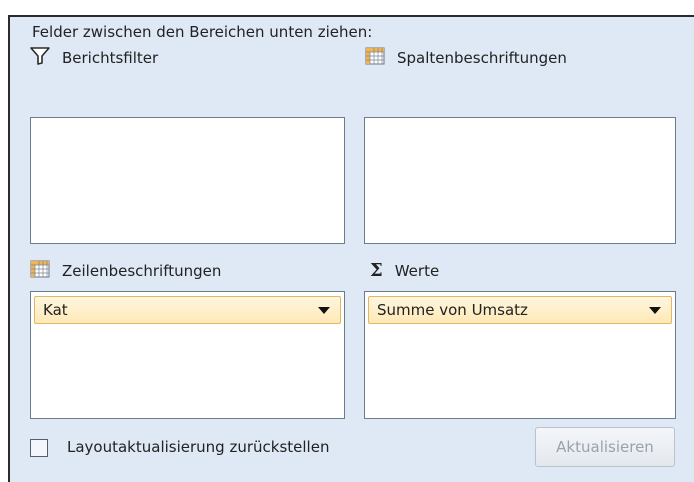 The width and height of the screenshot is (694, 482). Describe the element at coordinates (605, 447) in the screenshot. I see `update-button: Aktualisieren` at that location.